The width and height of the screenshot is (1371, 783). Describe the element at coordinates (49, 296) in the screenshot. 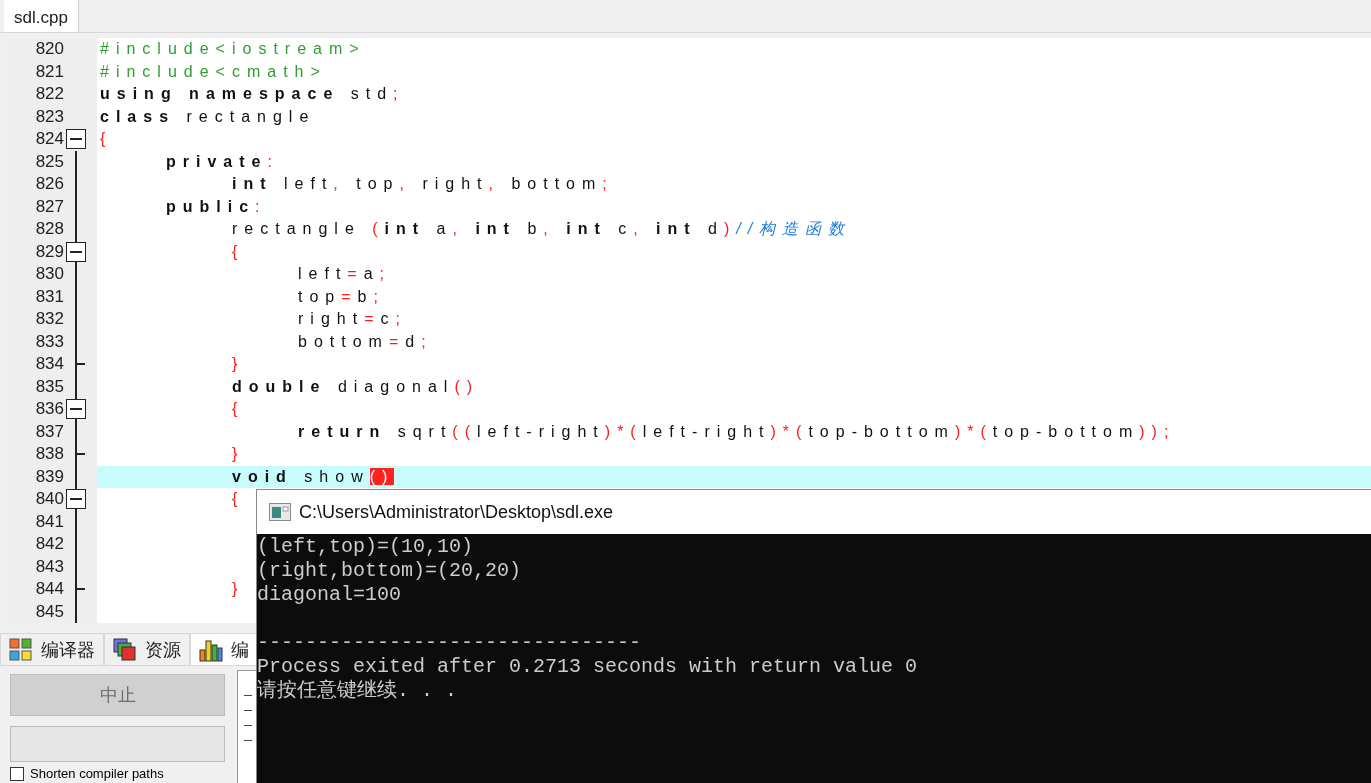

I see `line-number: 831` at that location.